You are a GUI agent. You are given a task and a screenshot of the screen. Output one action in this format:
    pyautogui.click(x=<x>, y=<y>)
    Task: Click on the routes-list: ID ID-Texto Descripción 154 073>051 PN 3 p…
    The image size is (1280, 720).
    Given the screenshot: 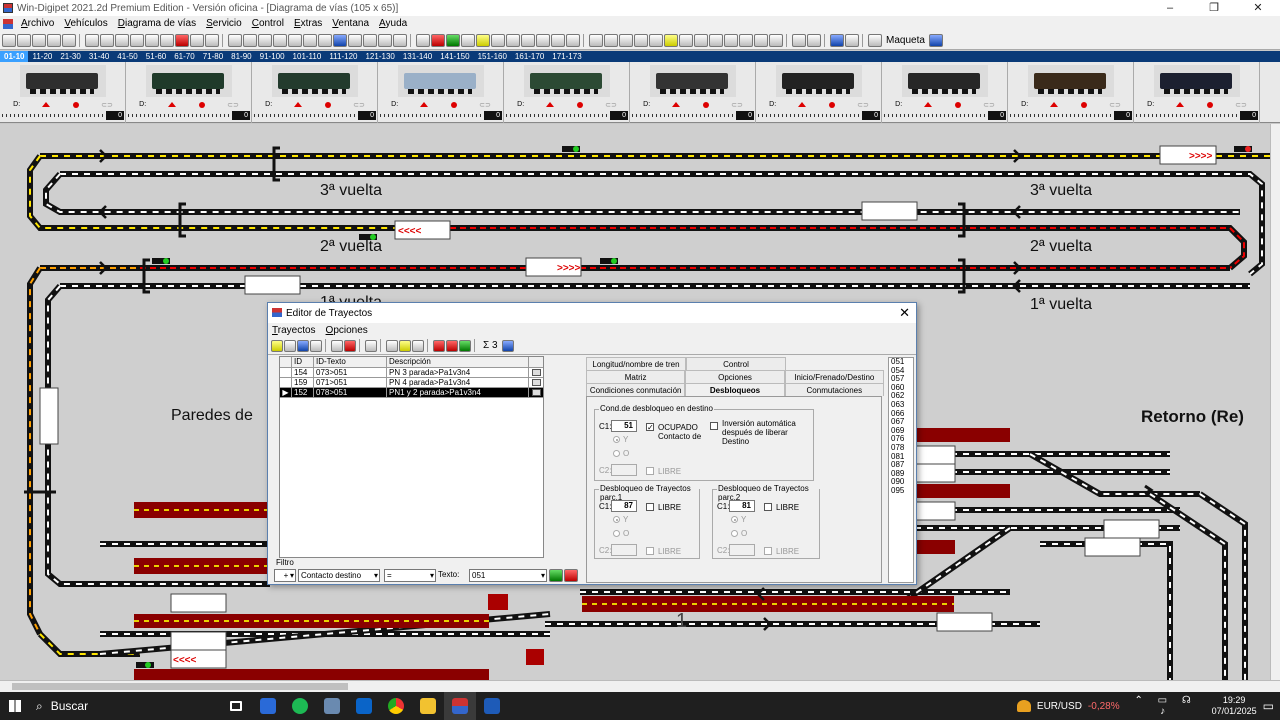 What is the action you would take?
    pyautogui.click(x=411, y=457)
    